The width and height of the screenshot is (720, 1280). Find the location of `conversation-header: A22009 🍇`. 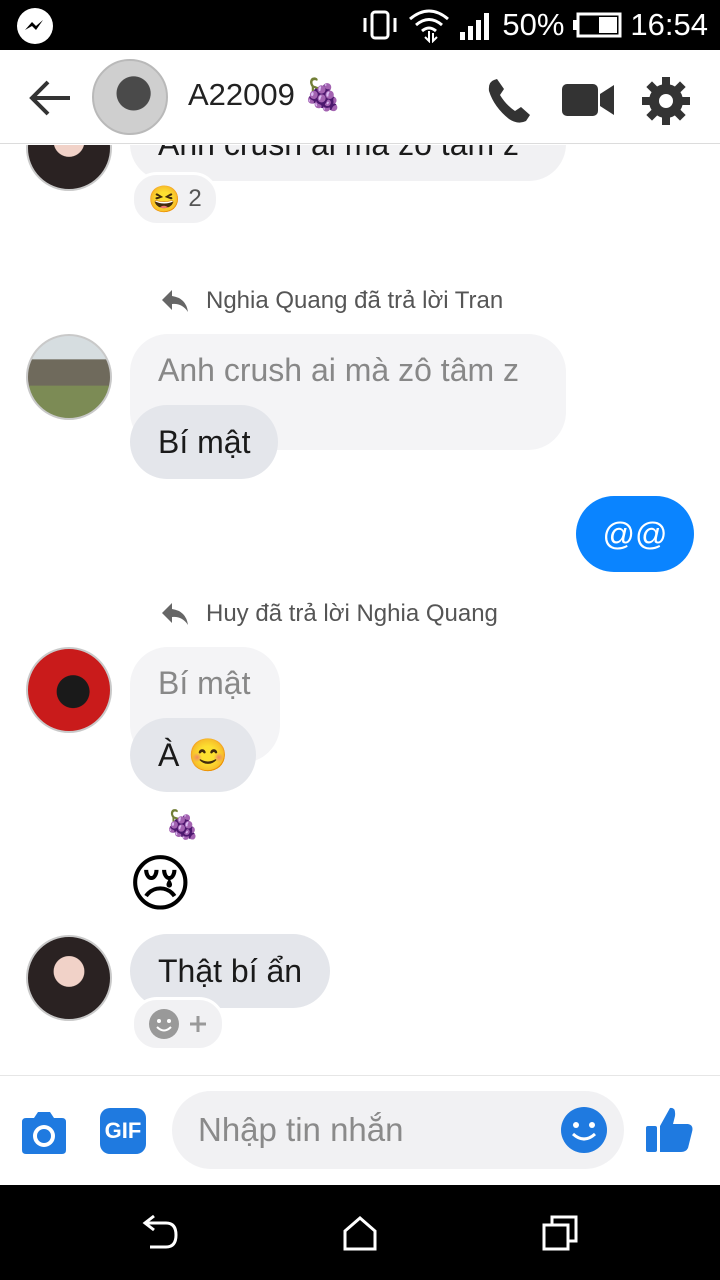

conversation-header: A22009 🍇 is located at coordinates (360, 97).